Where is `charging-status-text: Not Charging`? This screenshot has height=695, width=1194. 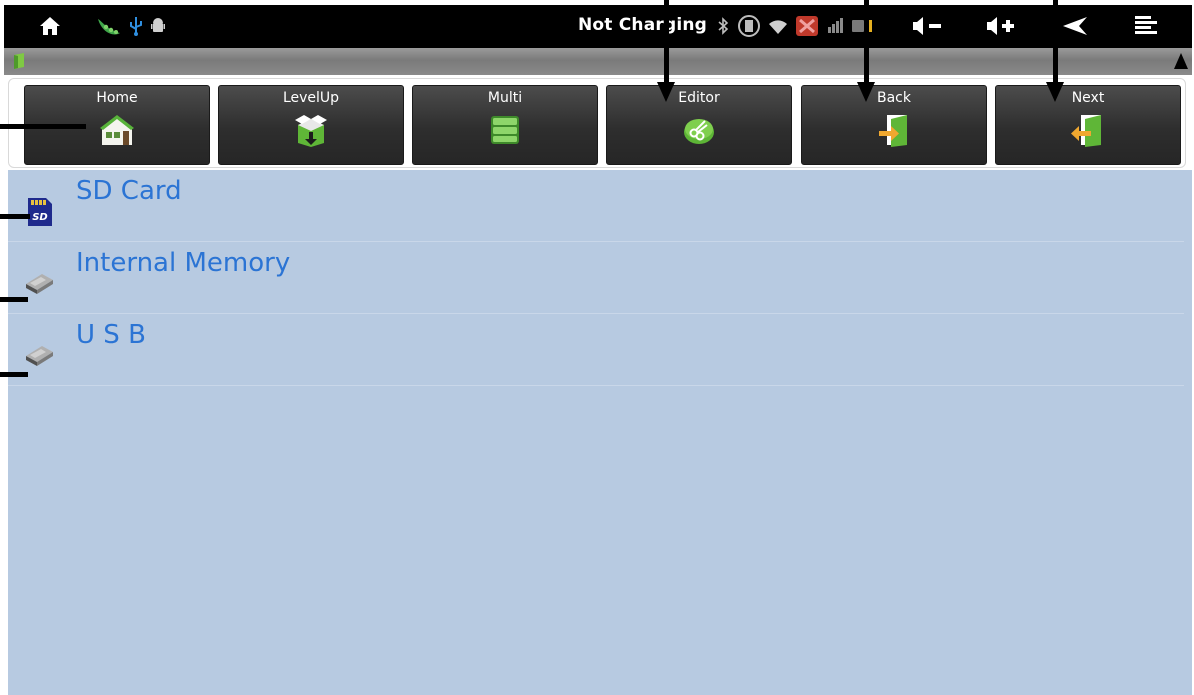 charging-status-text: Not Charging is located at coordinates (643, 25).